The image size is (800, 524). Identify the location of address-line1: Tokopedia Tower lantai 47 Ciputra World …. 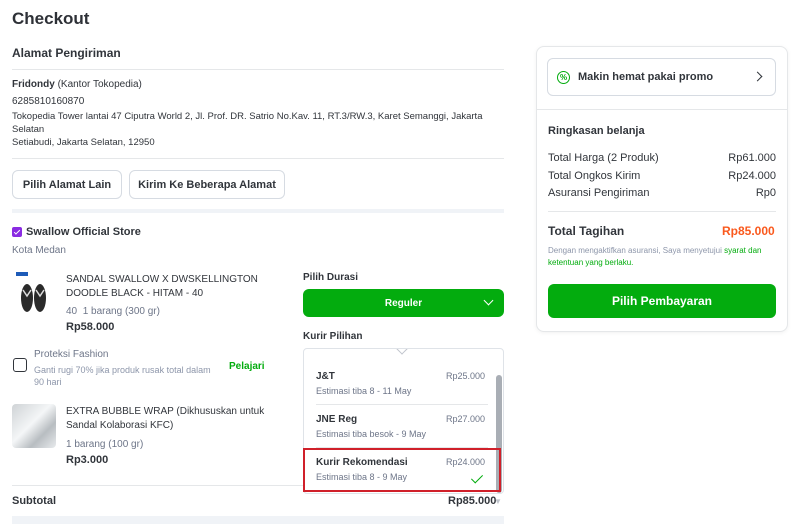
(247, 116).